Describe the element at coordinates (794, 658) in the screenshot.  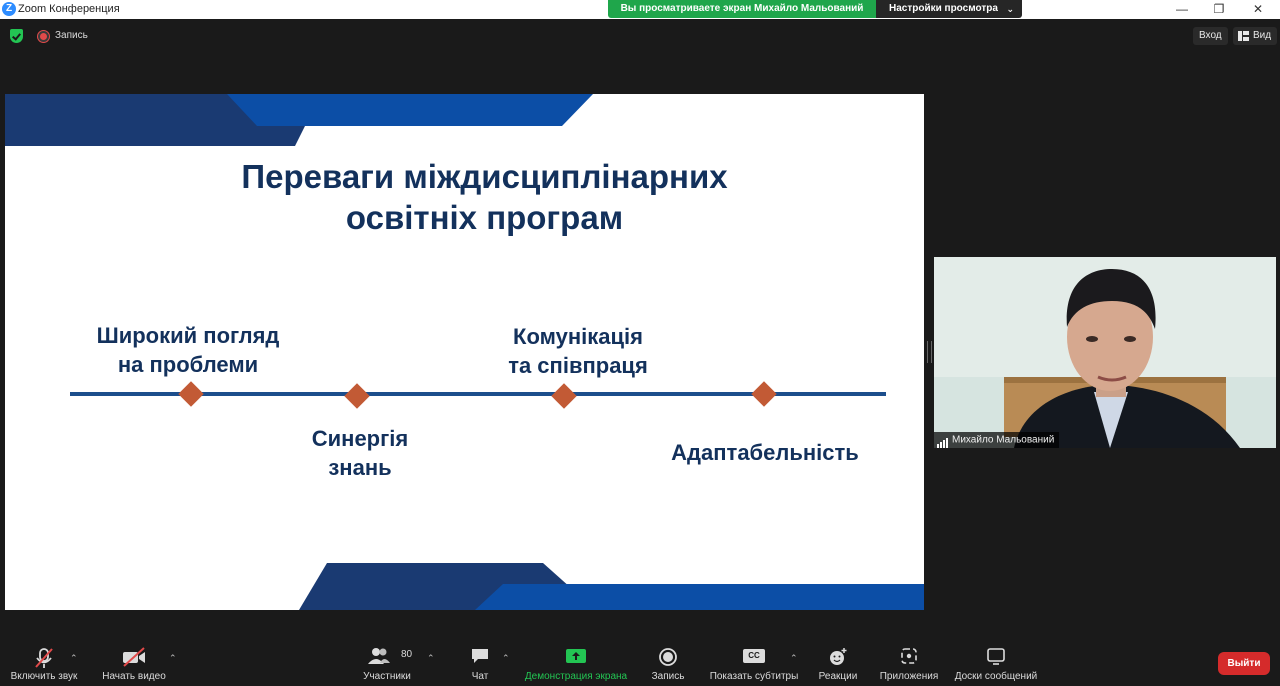
I see `captions-options-chevron-icon: ⌃` at that location.